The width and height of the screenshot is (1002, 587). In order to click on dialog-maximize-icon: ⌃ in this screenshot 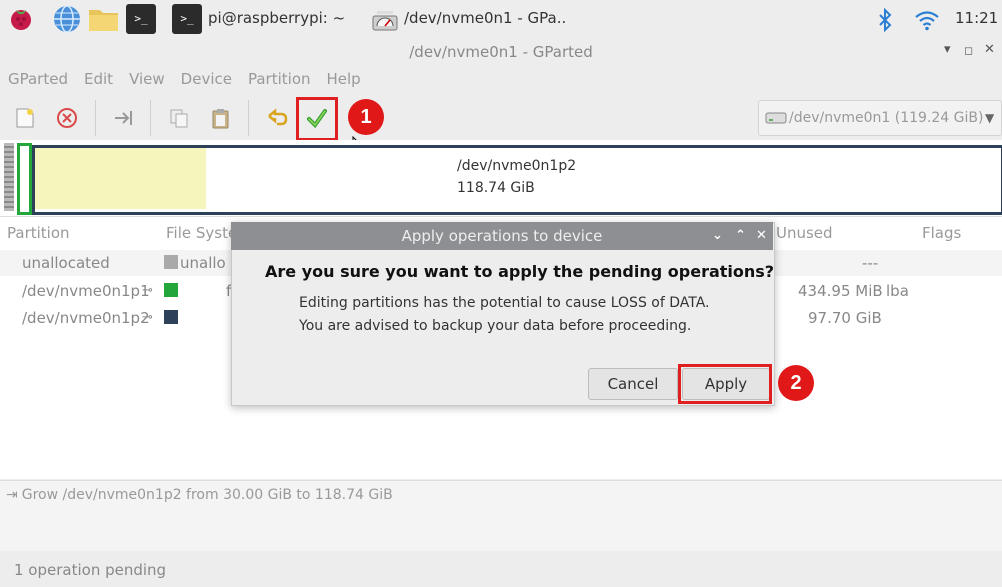, I will do `click(740, 235)`.